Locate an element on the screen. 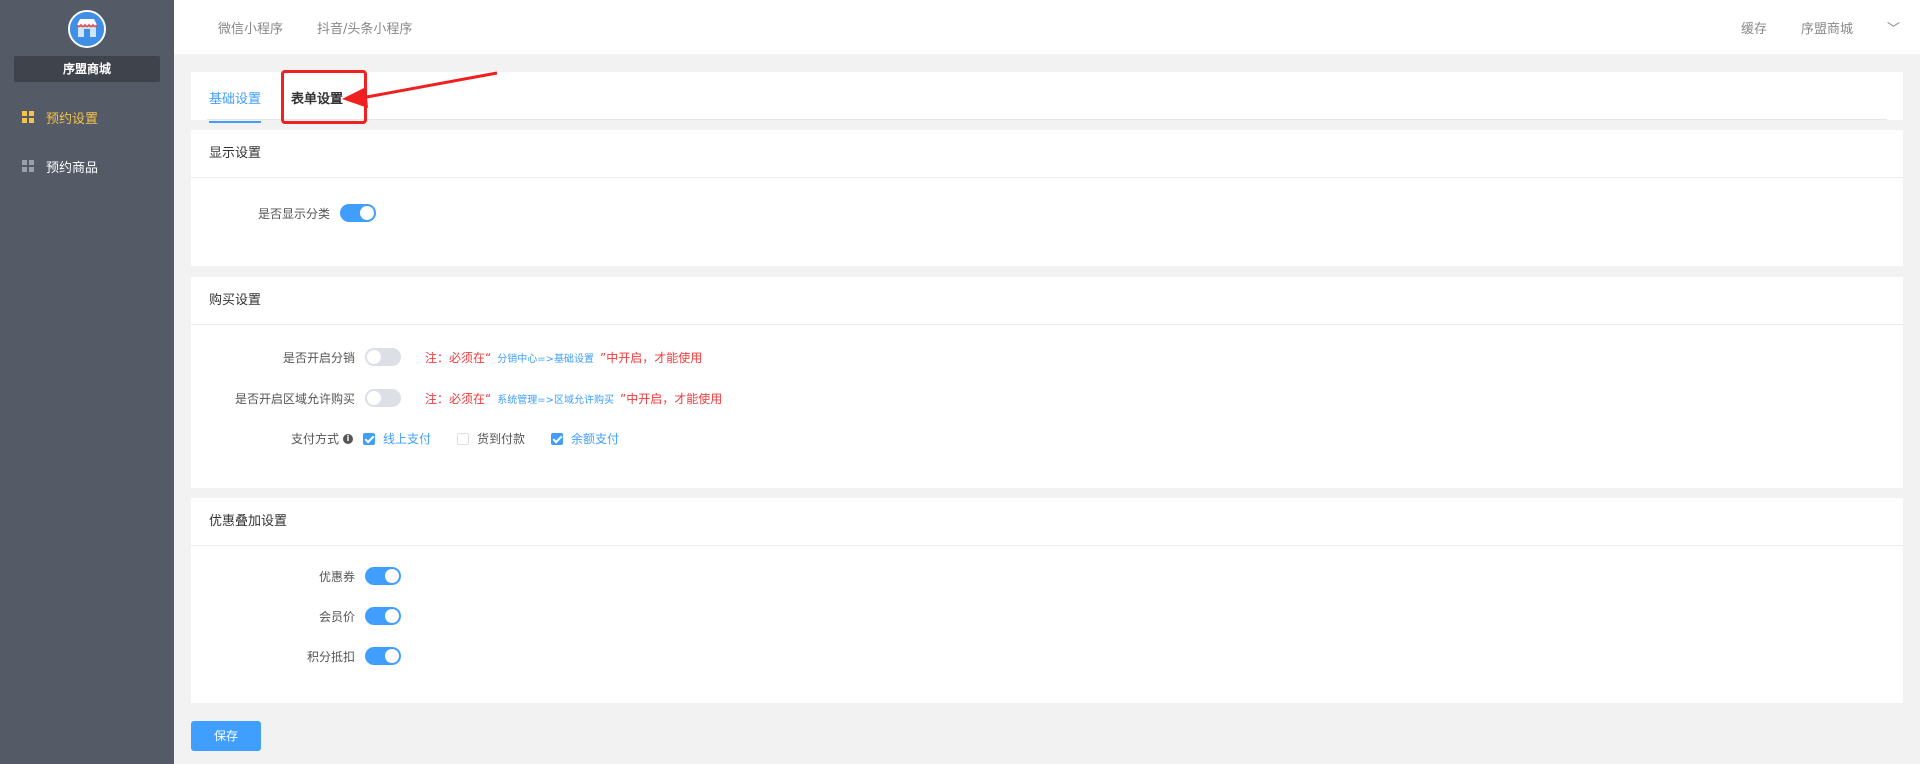 The height and width of the screenshot is (764, 1920). payment-online-checkbox: 线上支付 is located at coordinates (397, 438).